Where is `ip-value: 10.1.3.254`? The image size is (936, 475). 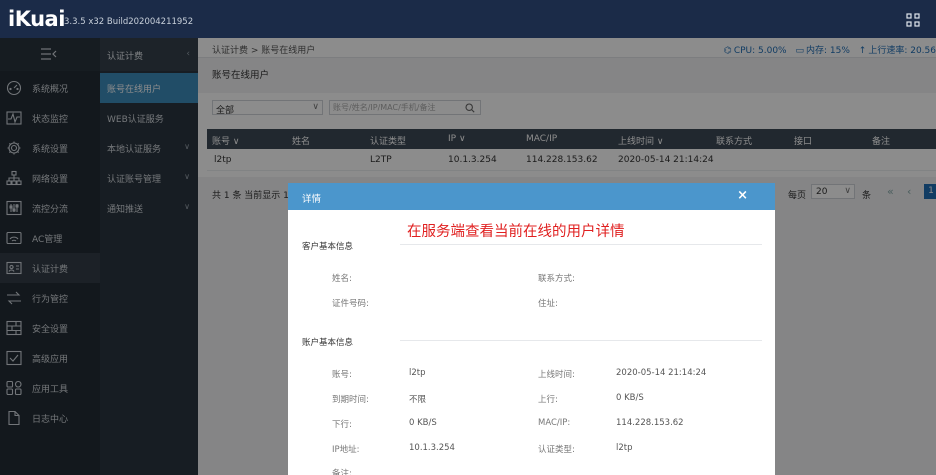
ip-value: 10.1.3.254 is located at coordinates (432, 448).